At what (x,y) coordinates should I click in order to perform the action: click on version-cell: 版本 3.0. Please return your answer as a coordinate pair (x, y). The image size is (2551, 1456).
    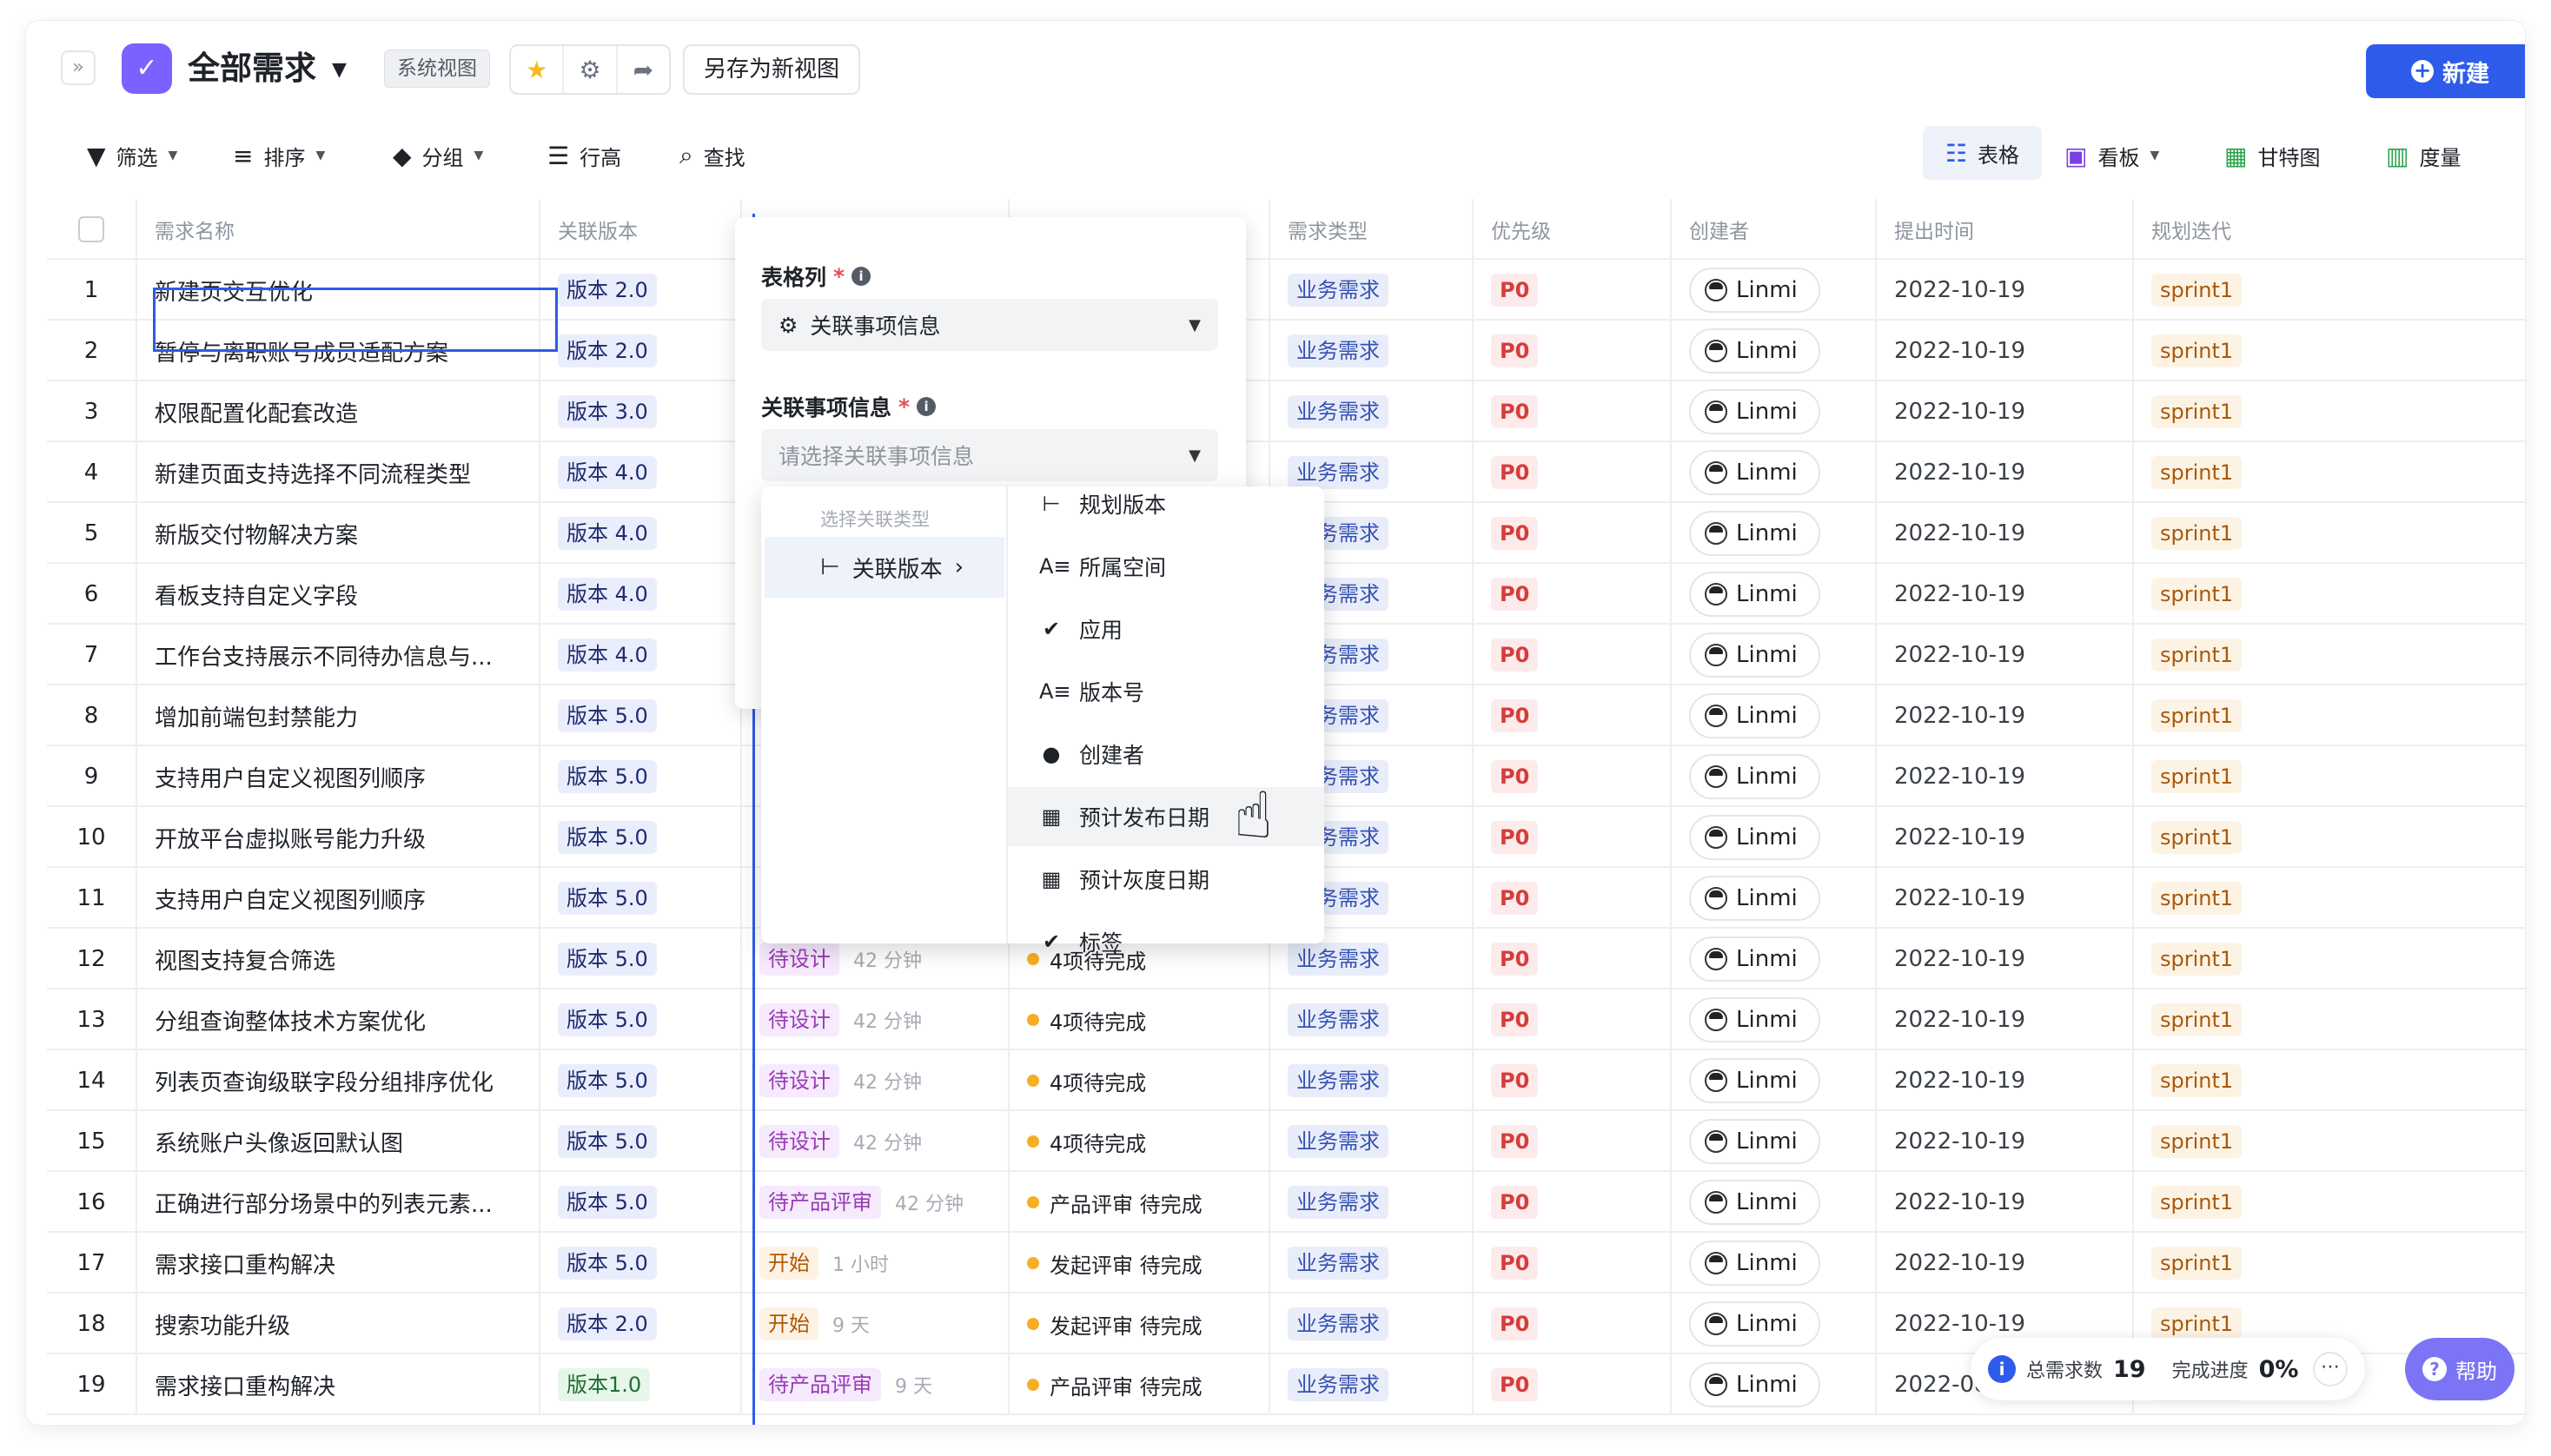
    Looking at the image, I should click on (641, 411).